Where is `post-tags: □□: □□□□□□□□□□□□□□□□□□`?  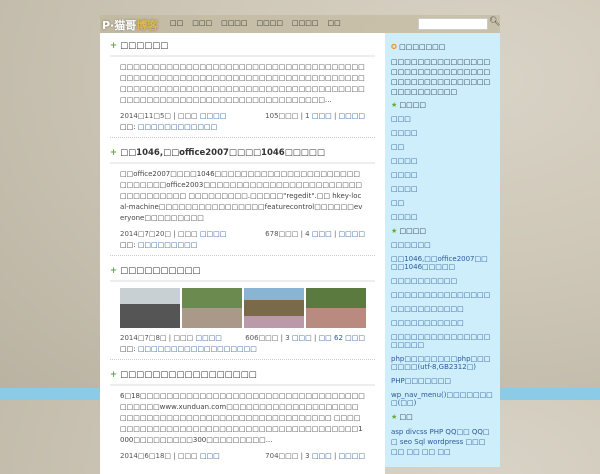 post-tags: □□: □□□□□□□□□□□□□□□□□□ is located at coordinates (242, 351).